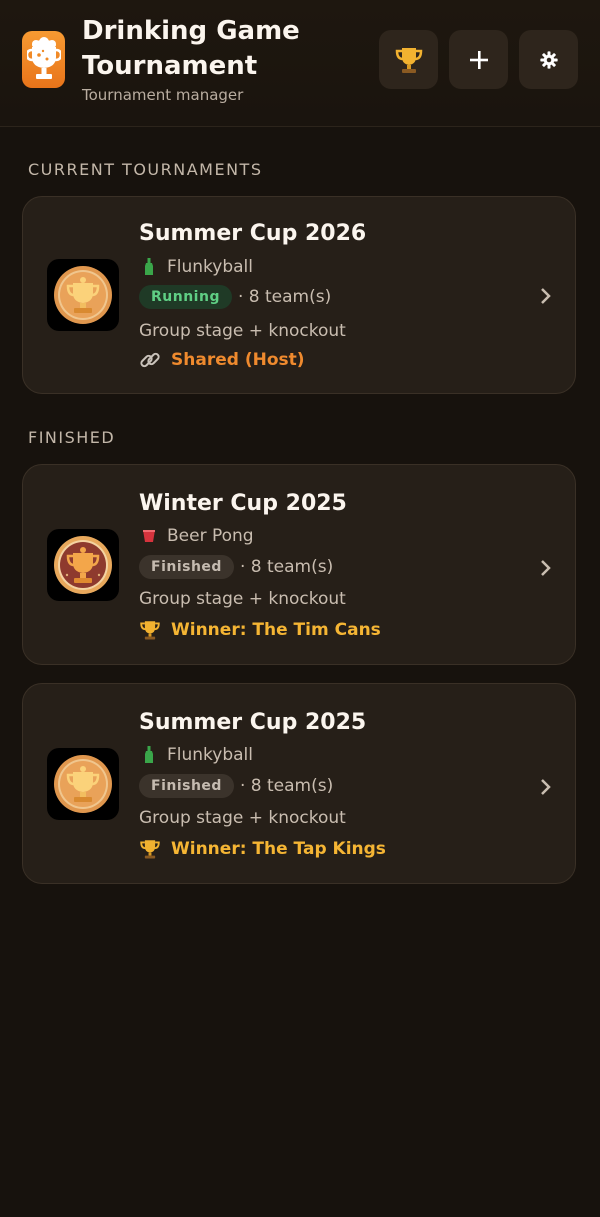  I want to click on tournament-winner: Winner: The Tim Cans, so click(260, 630).